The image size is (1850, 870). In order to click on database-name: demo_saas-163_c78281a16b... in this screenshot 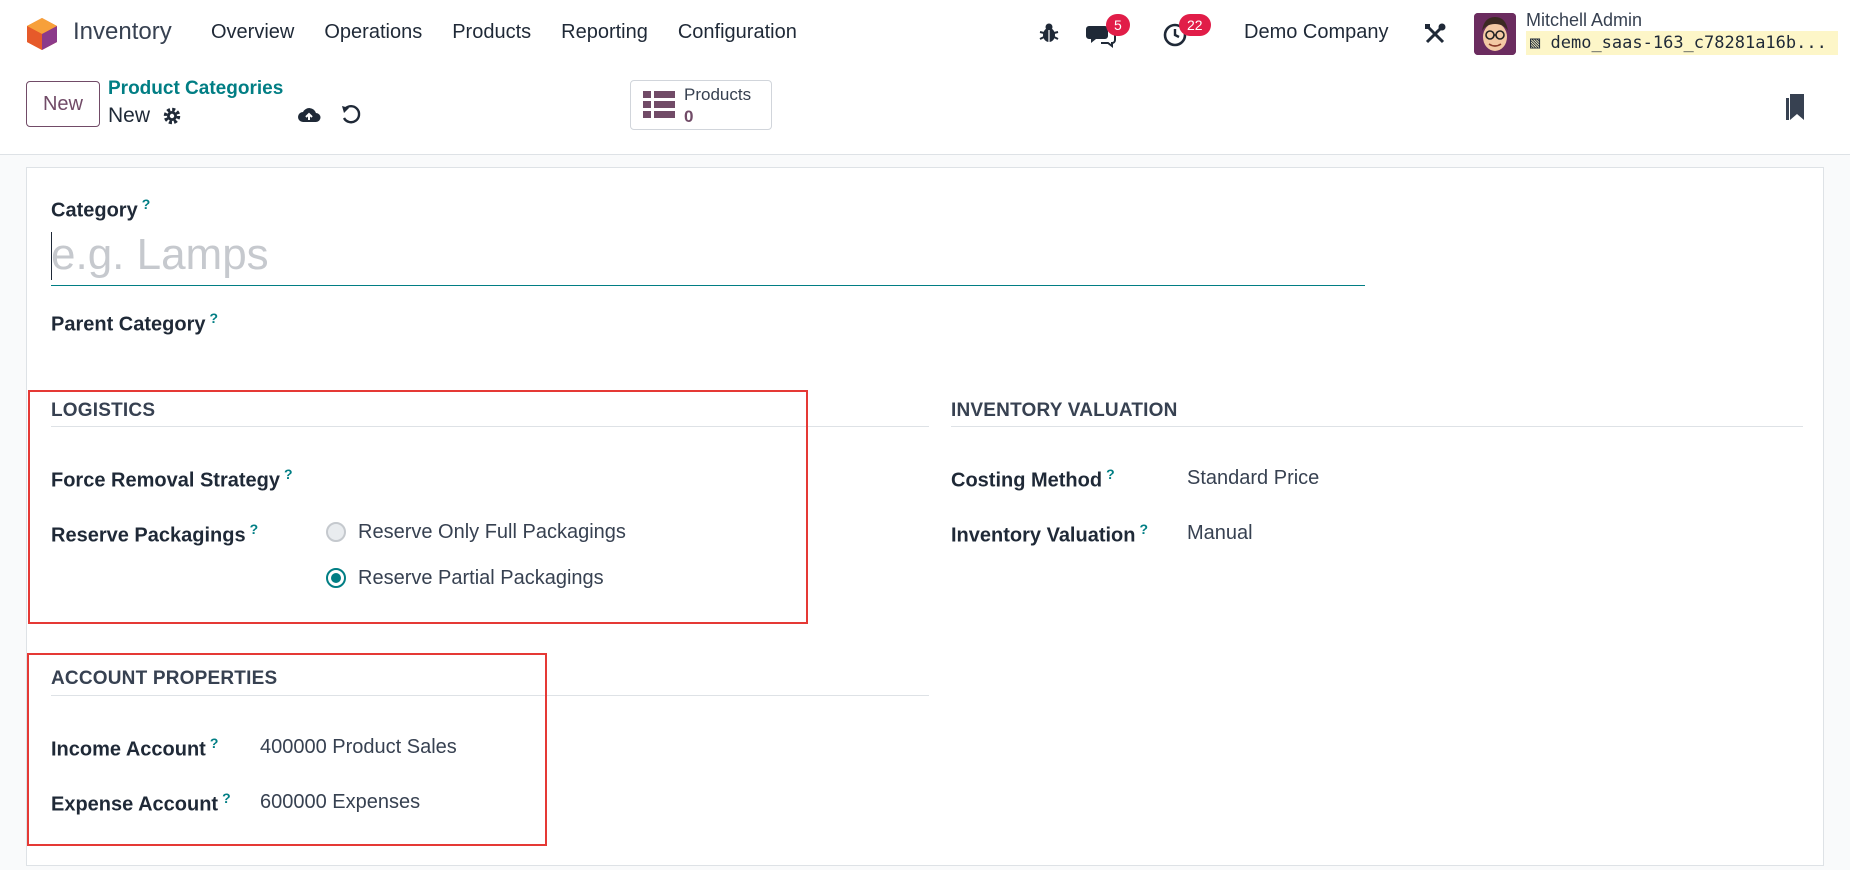, I will do `click(1688, 43)`.